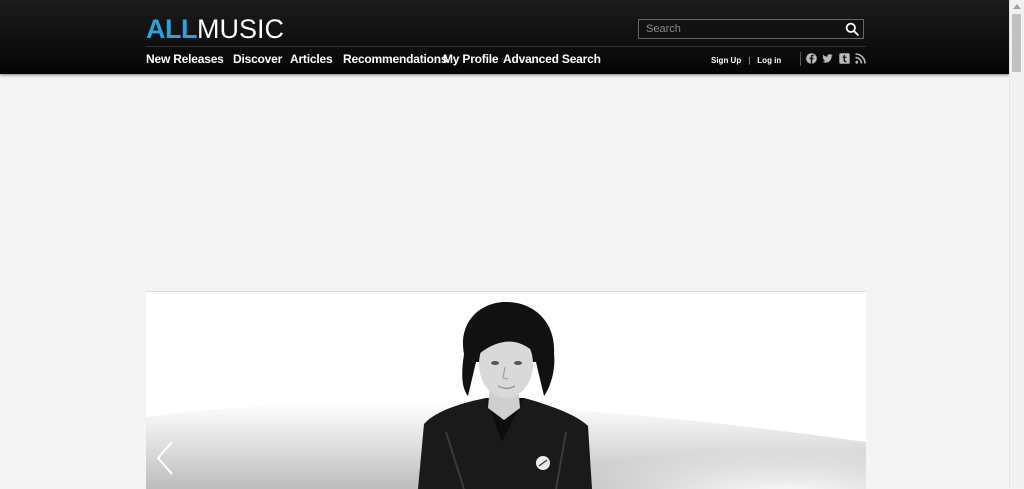 This screenshot has width=1024, height=489. I want to click on allmusic-logo: ALLMUSIC, so click(215, 29).